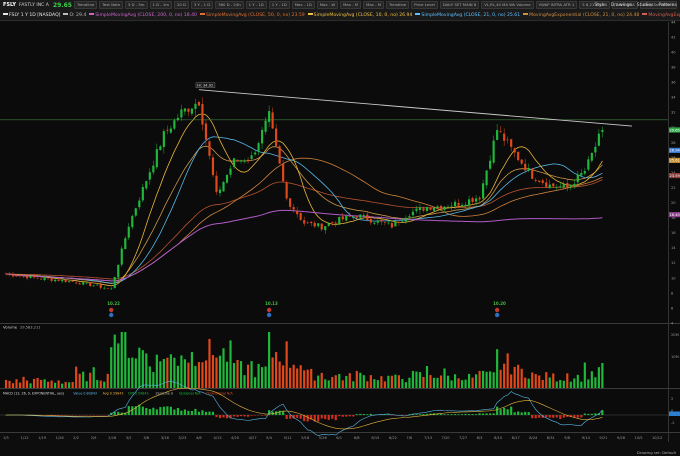  Describe the element at coordinates (673, 278) in the screenshot. I see `price-axis-label: 10` at that location.